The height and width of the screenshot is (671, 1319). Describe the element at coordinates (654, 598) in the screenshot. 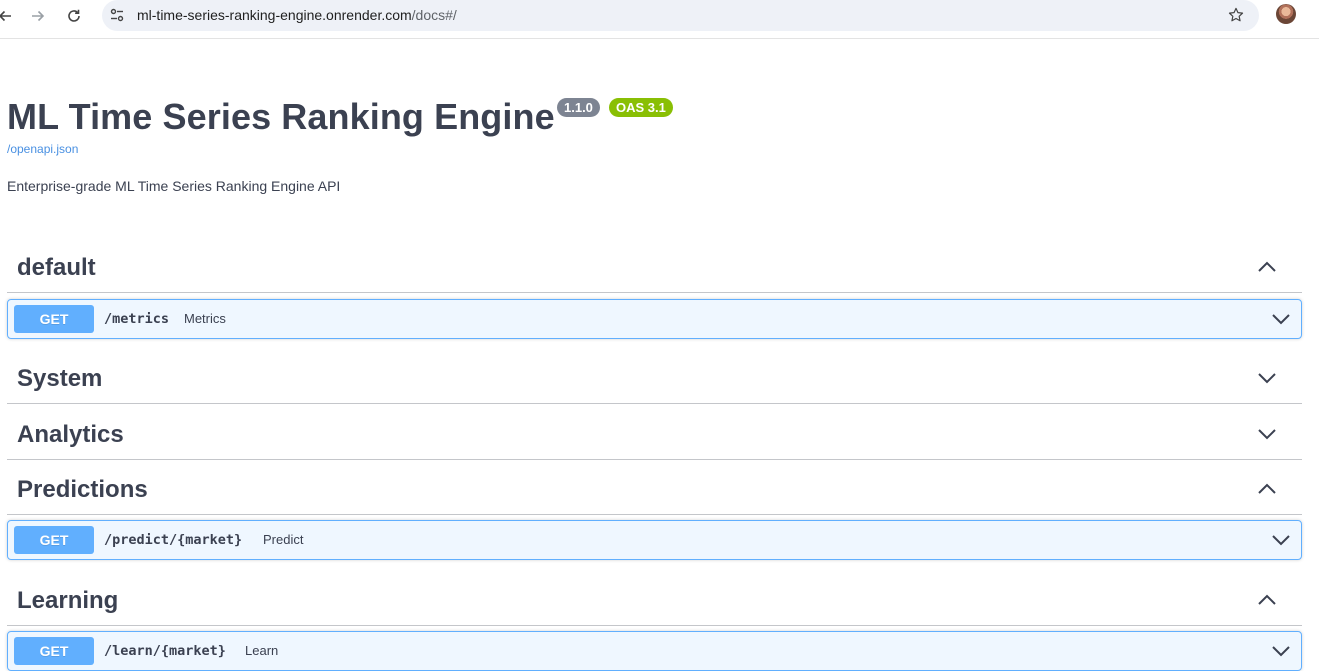

I see `tag-learning: Learning` at that location.